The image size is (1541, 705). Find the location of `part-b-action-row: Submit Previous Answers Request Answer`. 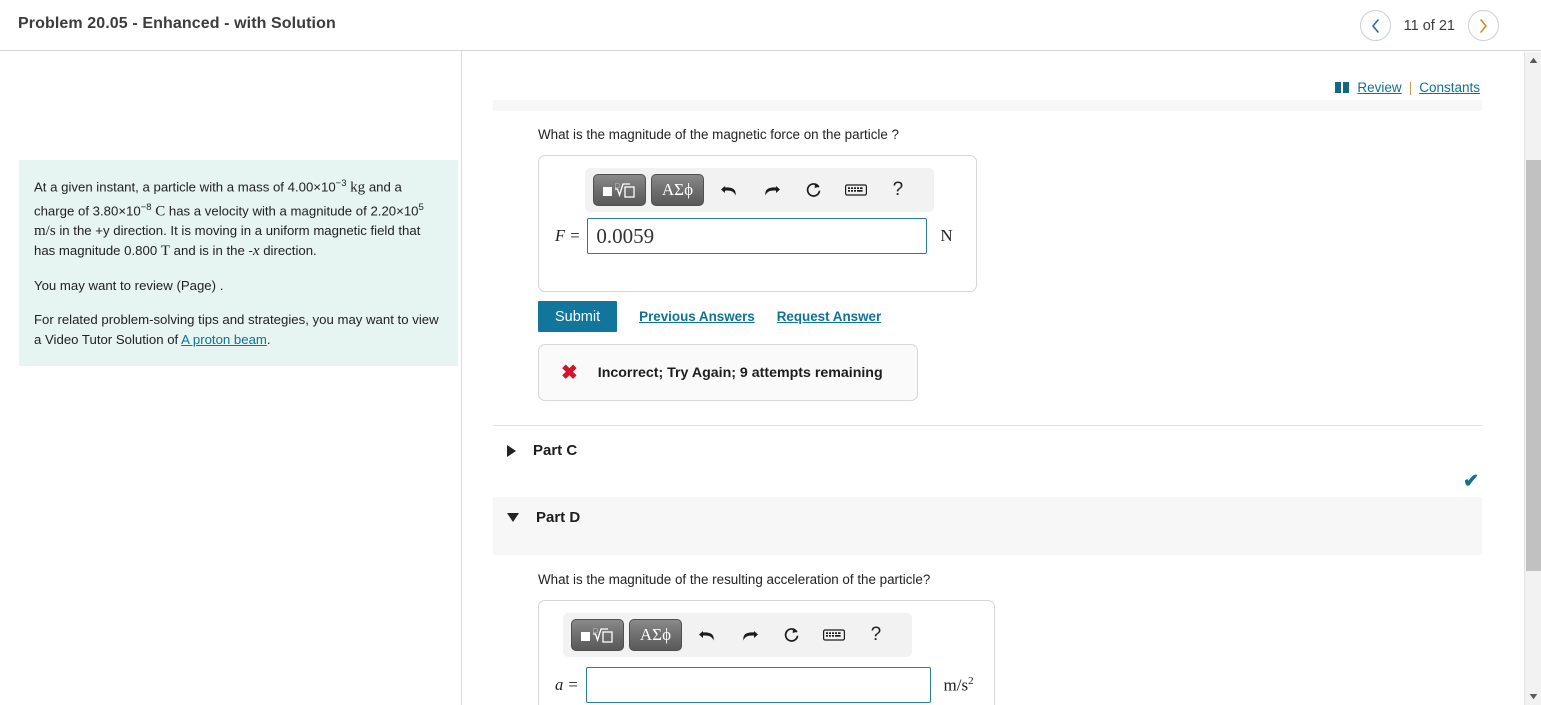

part-b-action-row: Submit Previous Answers Request Answer is located at coordinates (709, 316).